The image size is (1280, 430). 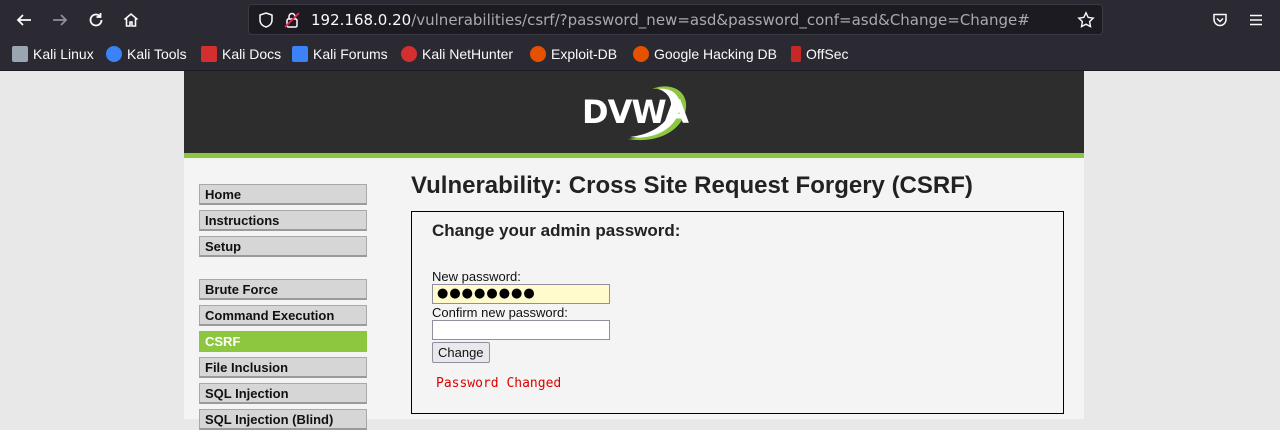 I want to click on bookmark-kali-nethunter: Kali NetHunter, so click(x=457, y=54).